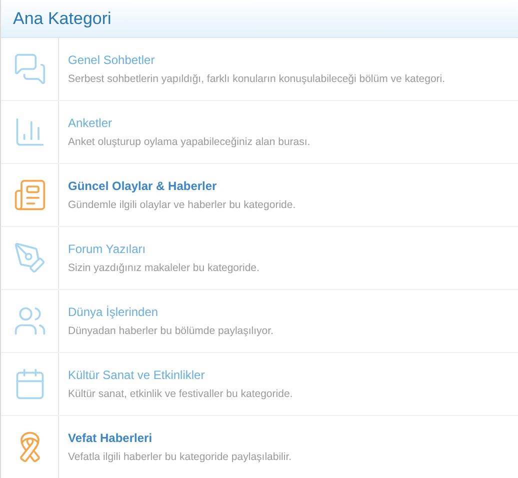  What do you see at coordinates (164, 268) in the screenshot?
I see `category-description: Sizin yazdığınız makaleler bu kategoride.` at bounding box center [164, 268].